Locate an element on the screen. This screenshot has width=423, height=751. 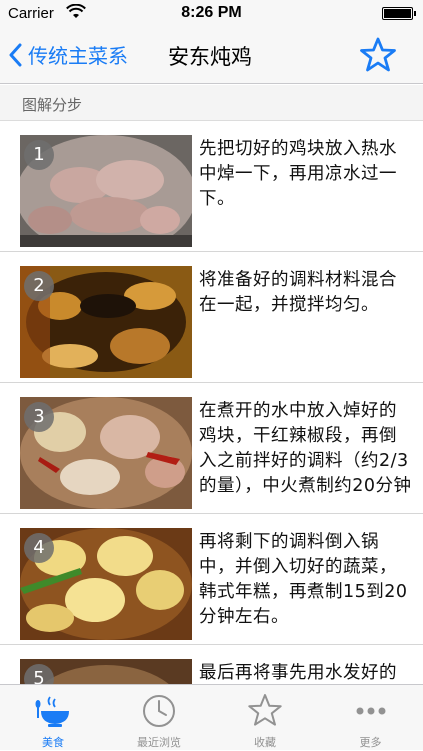
page-title: 安东炖鸡 is located at coordinates (210, 57).